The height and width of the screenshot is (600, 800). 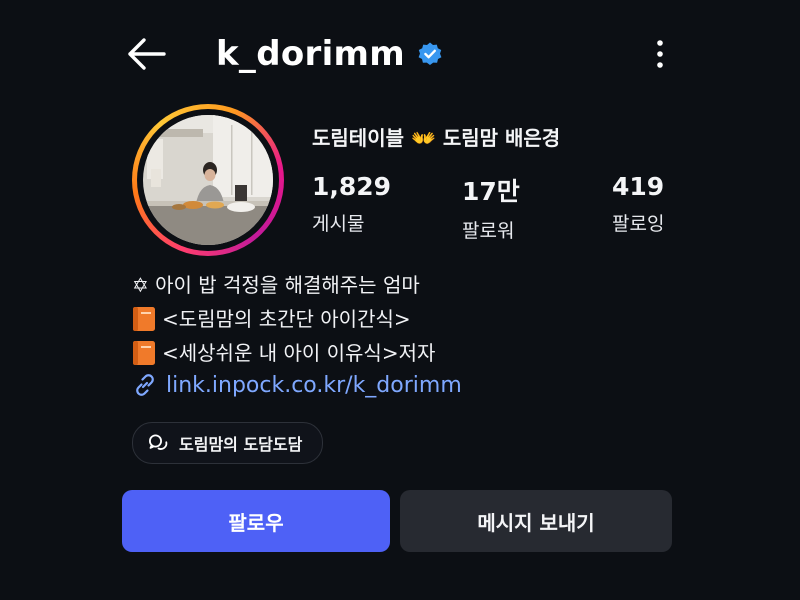 What do you see at coordinates (158, 442) in the screenshot?
I see `chat-bubbles-icon` at bounding box center [158, 442].